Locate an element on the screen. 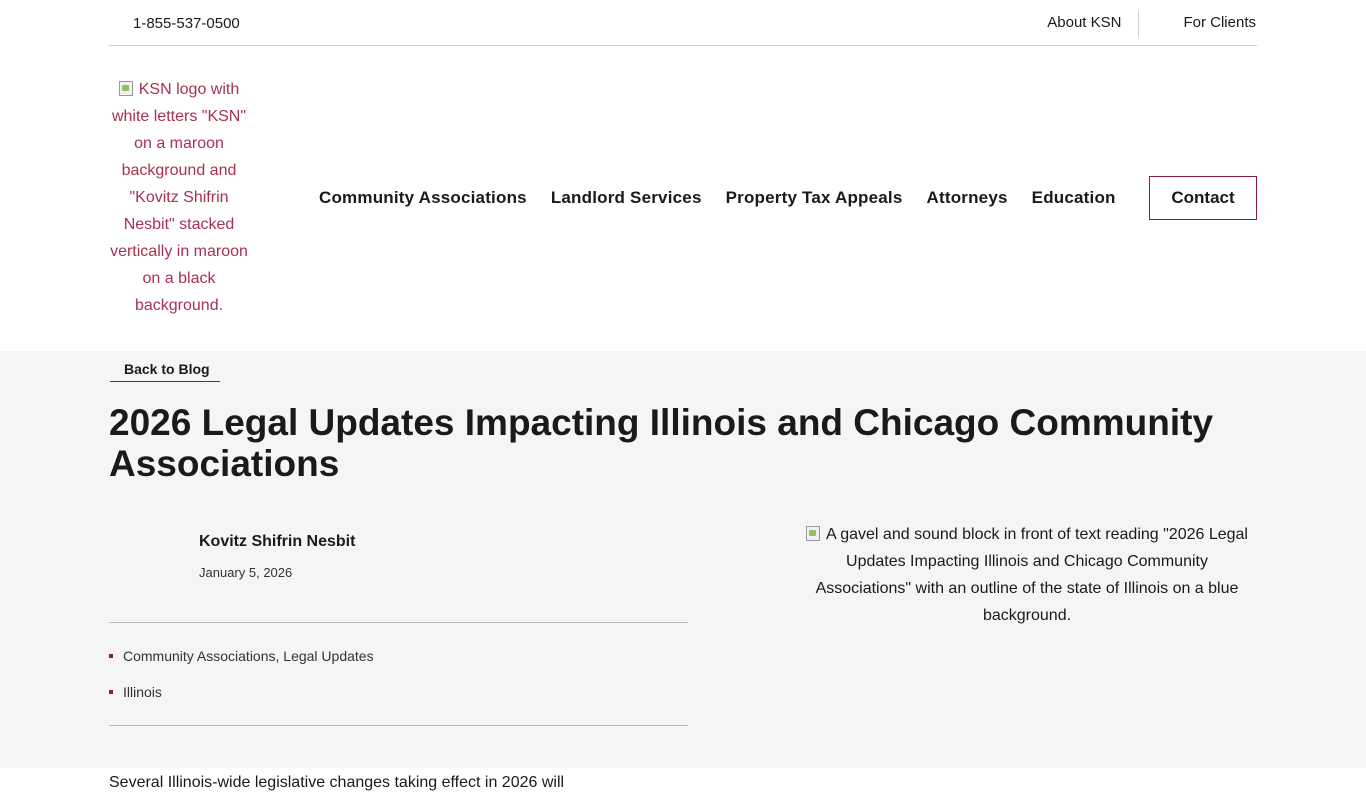 This screenshot has width=1366, height=792. nav-attorneys: Attorneys is located at coordinates (967, 198).